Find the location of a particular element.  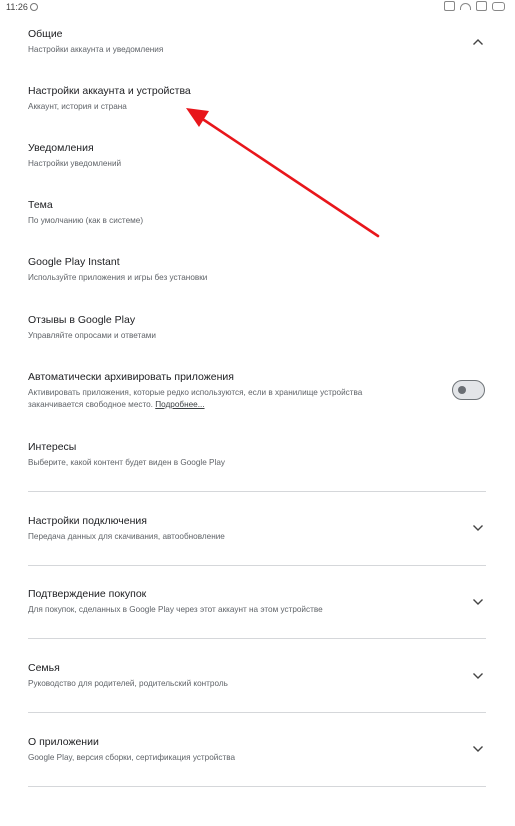

setting-theme: Тема По умолчанию (как в системе) is located at coordinates (258, 213).